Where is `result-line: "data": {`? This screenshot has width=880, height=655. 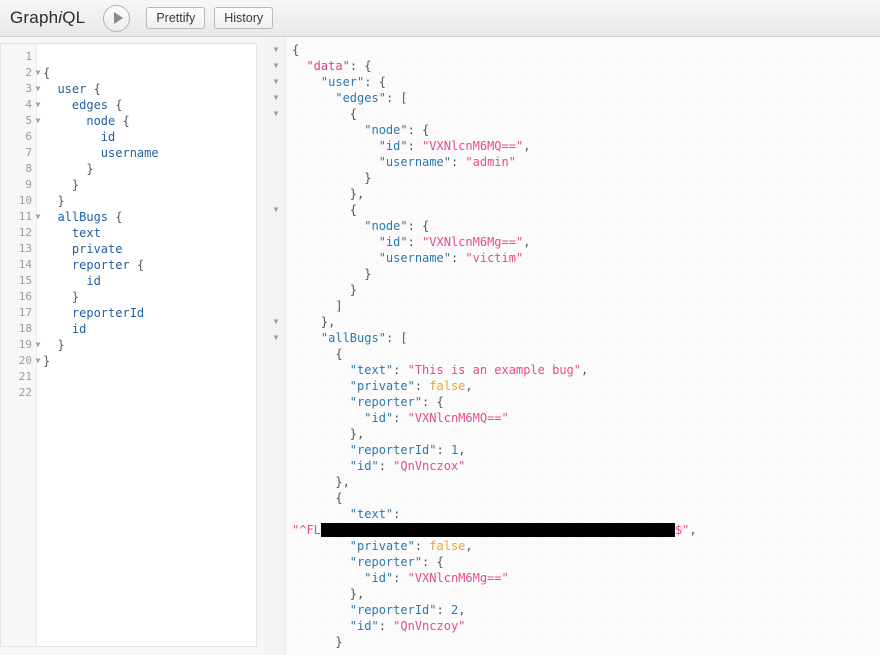
result-line: "data": { is located at coordinates (586, 66).